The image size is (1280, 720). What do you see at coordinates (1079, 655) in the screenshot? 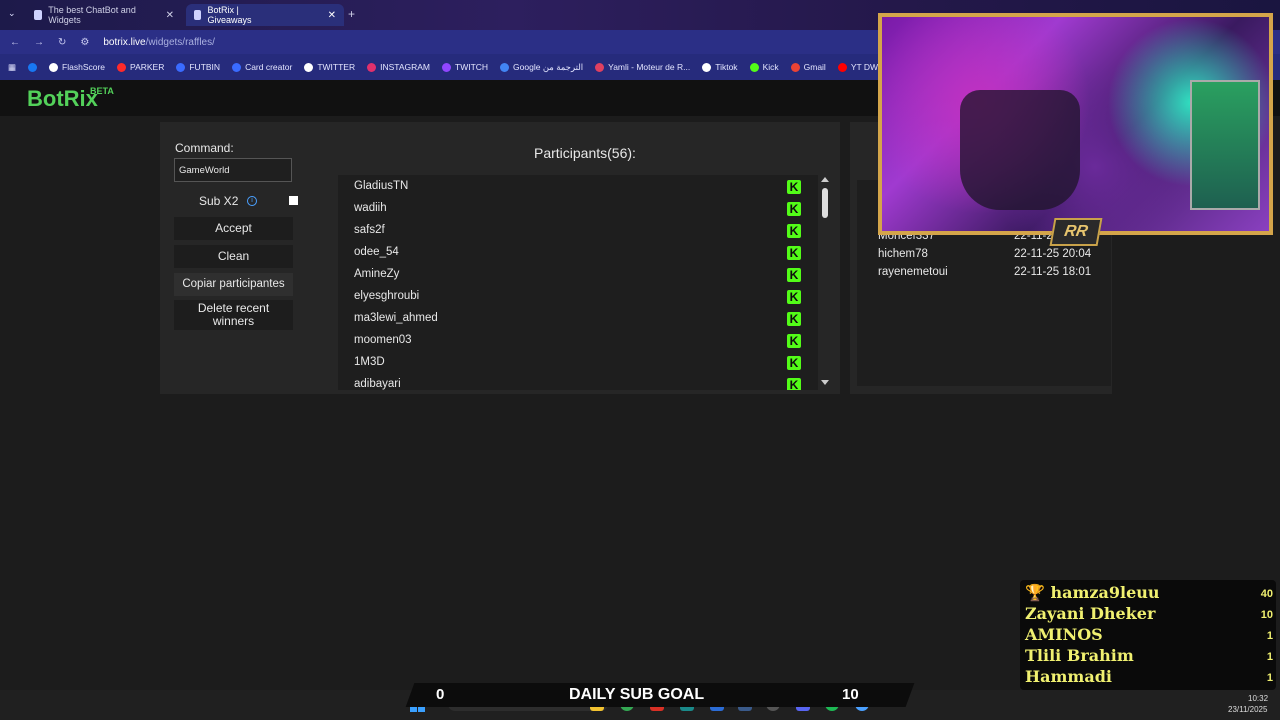
I see `leaderboard-name: Tlili Brahim` at bounding box center [1079, 655].